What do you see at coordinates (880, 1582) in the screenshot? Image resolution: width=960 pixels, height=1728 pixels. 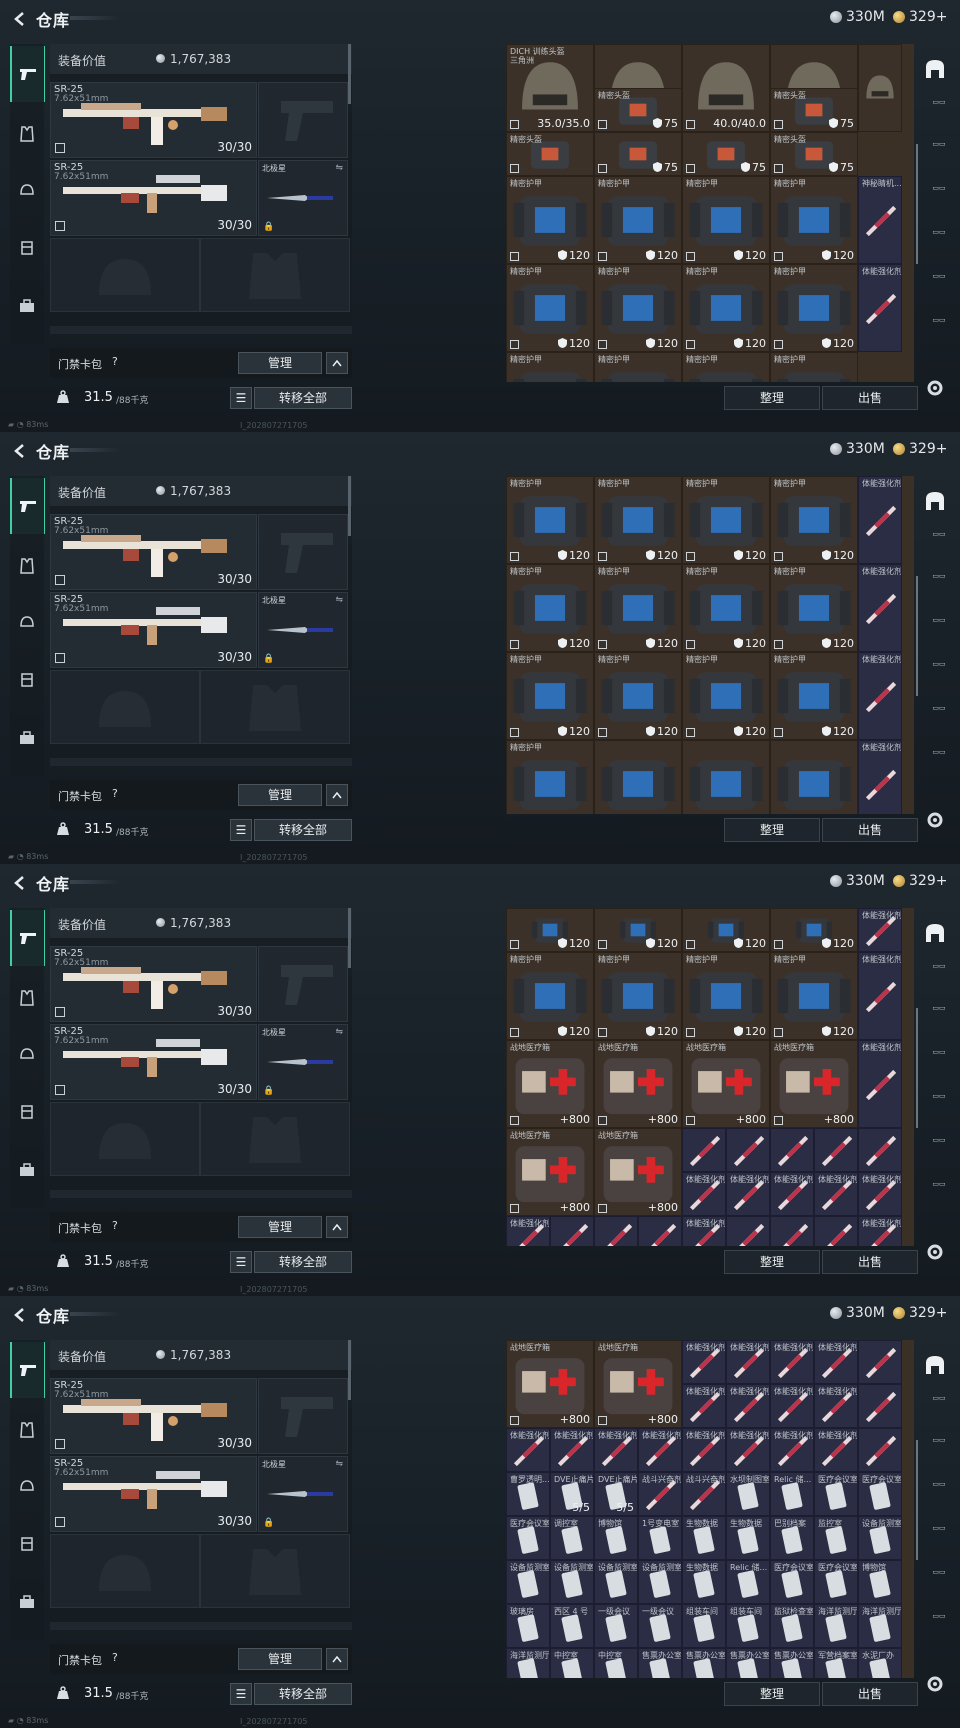 I see `stash-item: 博物馆` at bounding box center [880, 1582].